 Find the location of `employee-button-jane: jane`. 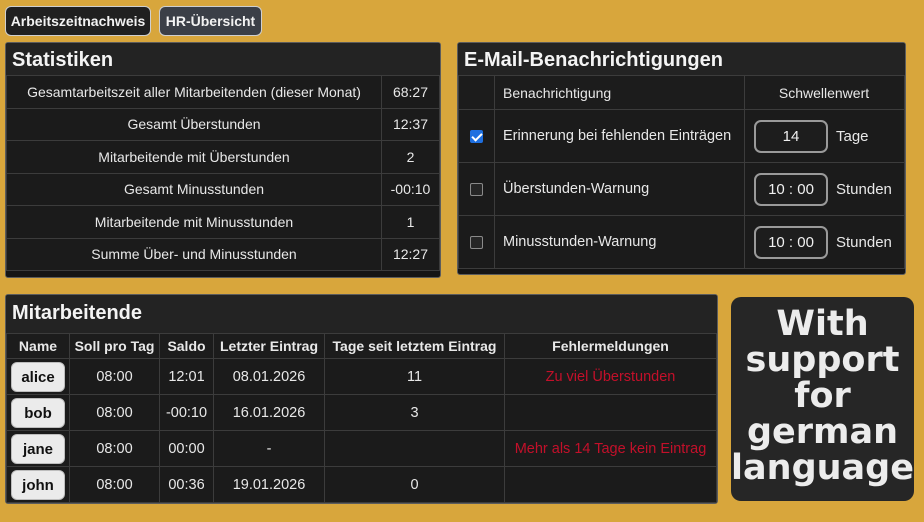

employee-button-jane: jane is located at coordinates (38, 448).